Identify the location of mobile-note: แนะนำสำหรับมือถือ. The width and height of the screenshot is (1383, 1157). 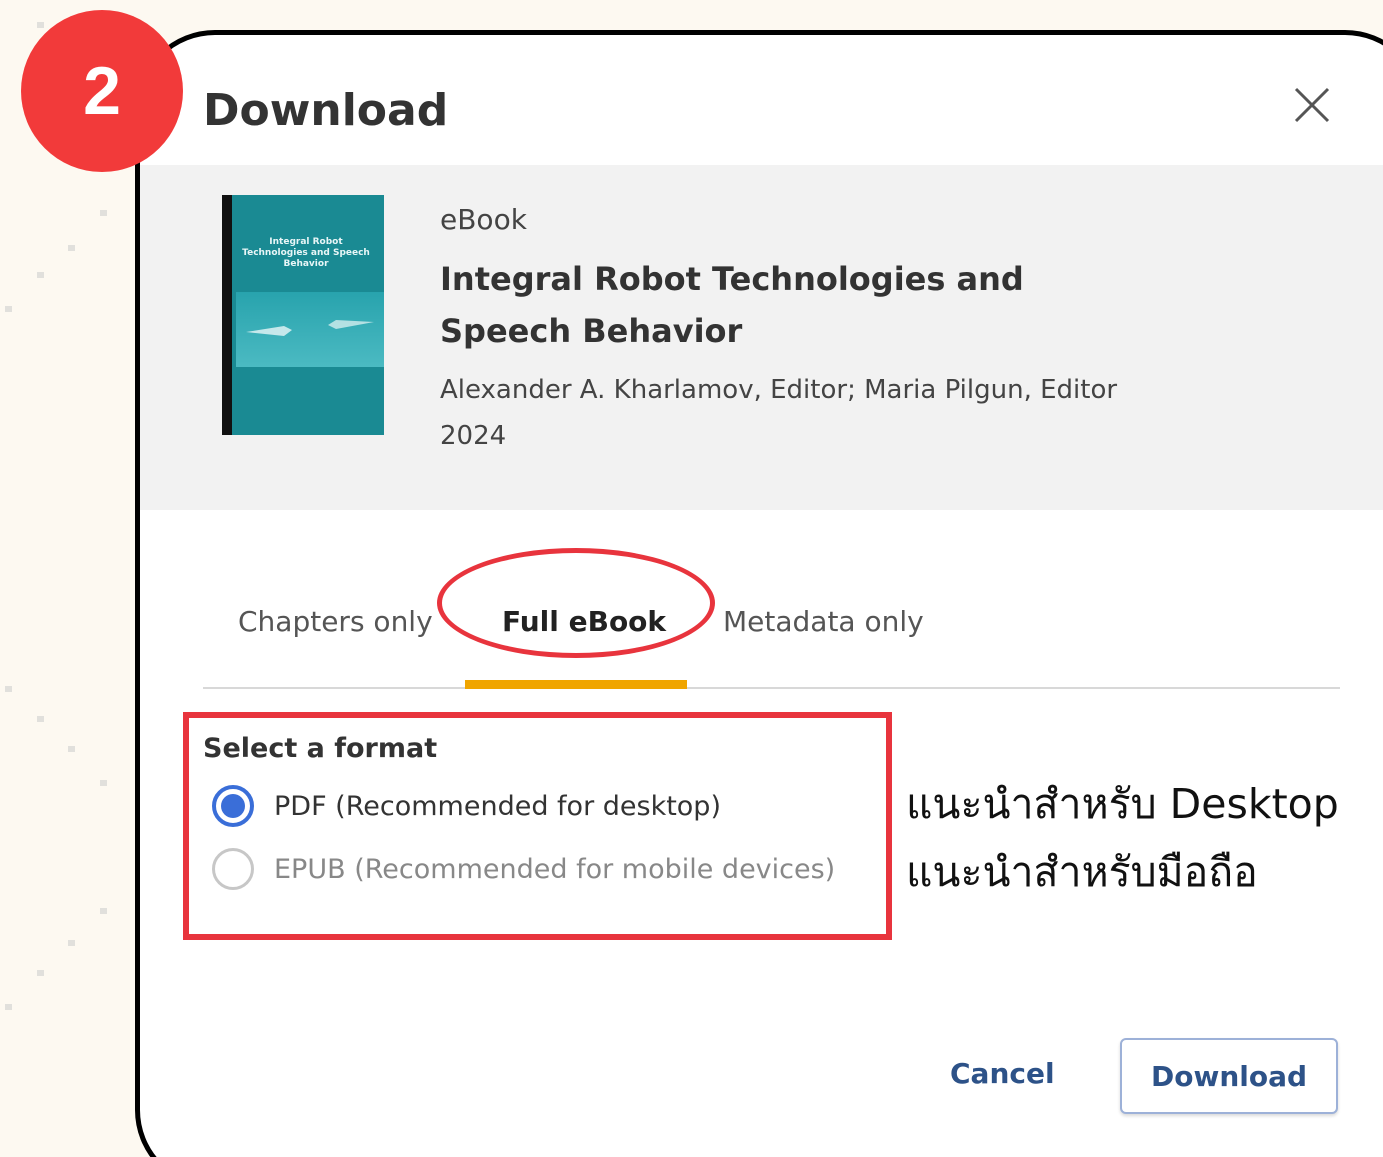
(1082, 872).